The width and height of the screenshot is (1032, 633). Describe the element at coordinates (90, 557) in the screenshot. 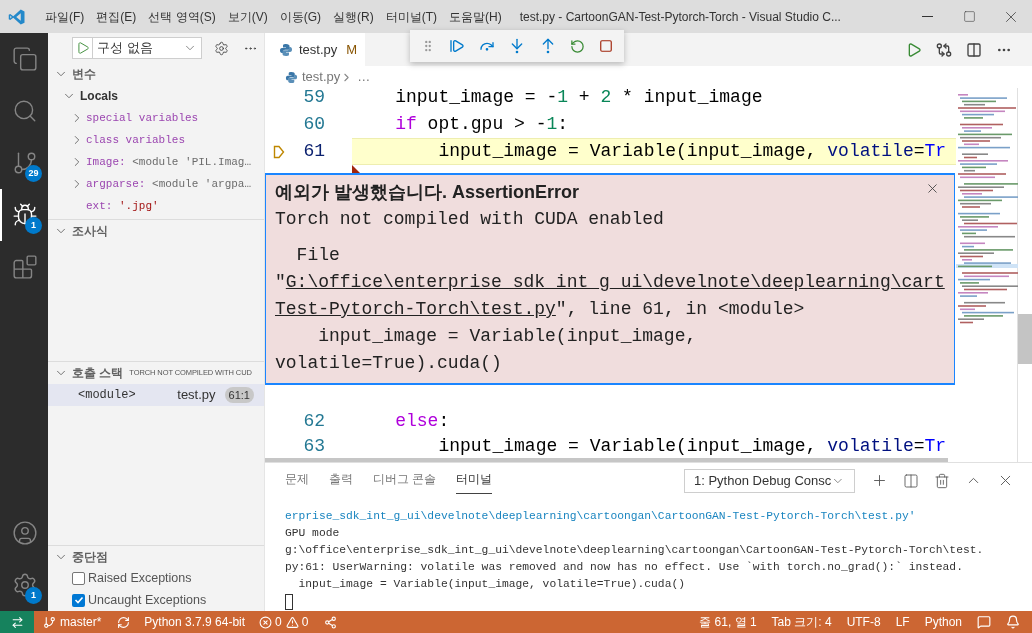

I see `section-title: 중단점` at that location.